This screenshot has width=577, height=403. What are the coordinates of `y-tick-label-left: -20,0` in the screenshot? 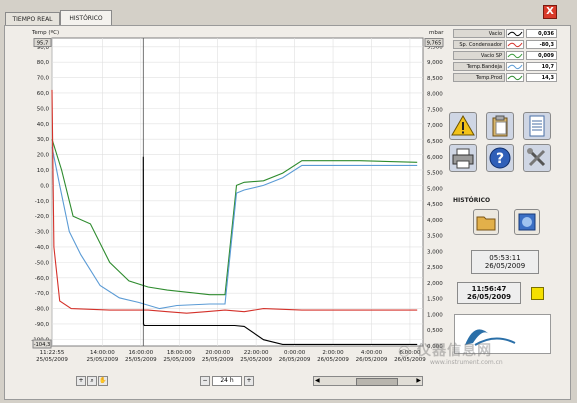 It's located at (42, 217).